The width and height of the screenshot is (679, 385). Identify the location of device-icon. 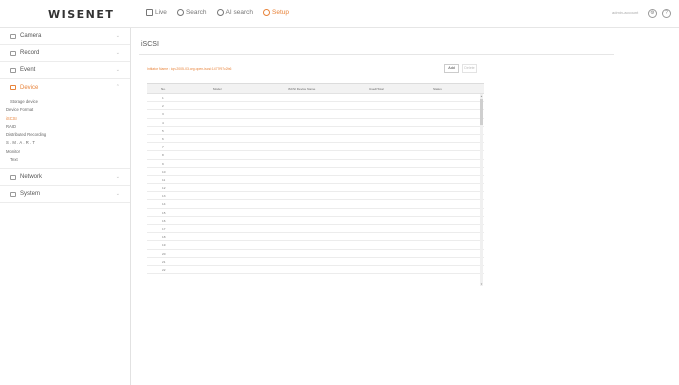
(13, 87).